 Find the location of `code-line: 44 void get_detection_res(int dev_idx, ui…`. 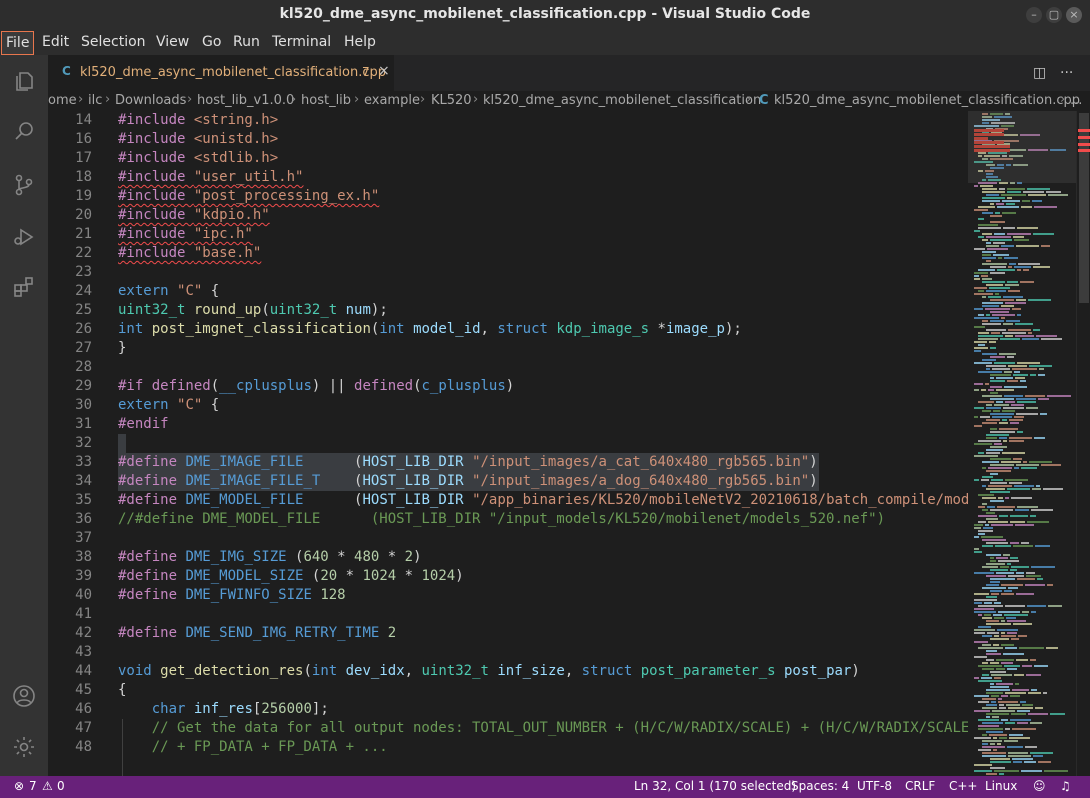

code-line: 44 void get_detection_res(int dev_idx, ui… is located at coordinates (508, 671).